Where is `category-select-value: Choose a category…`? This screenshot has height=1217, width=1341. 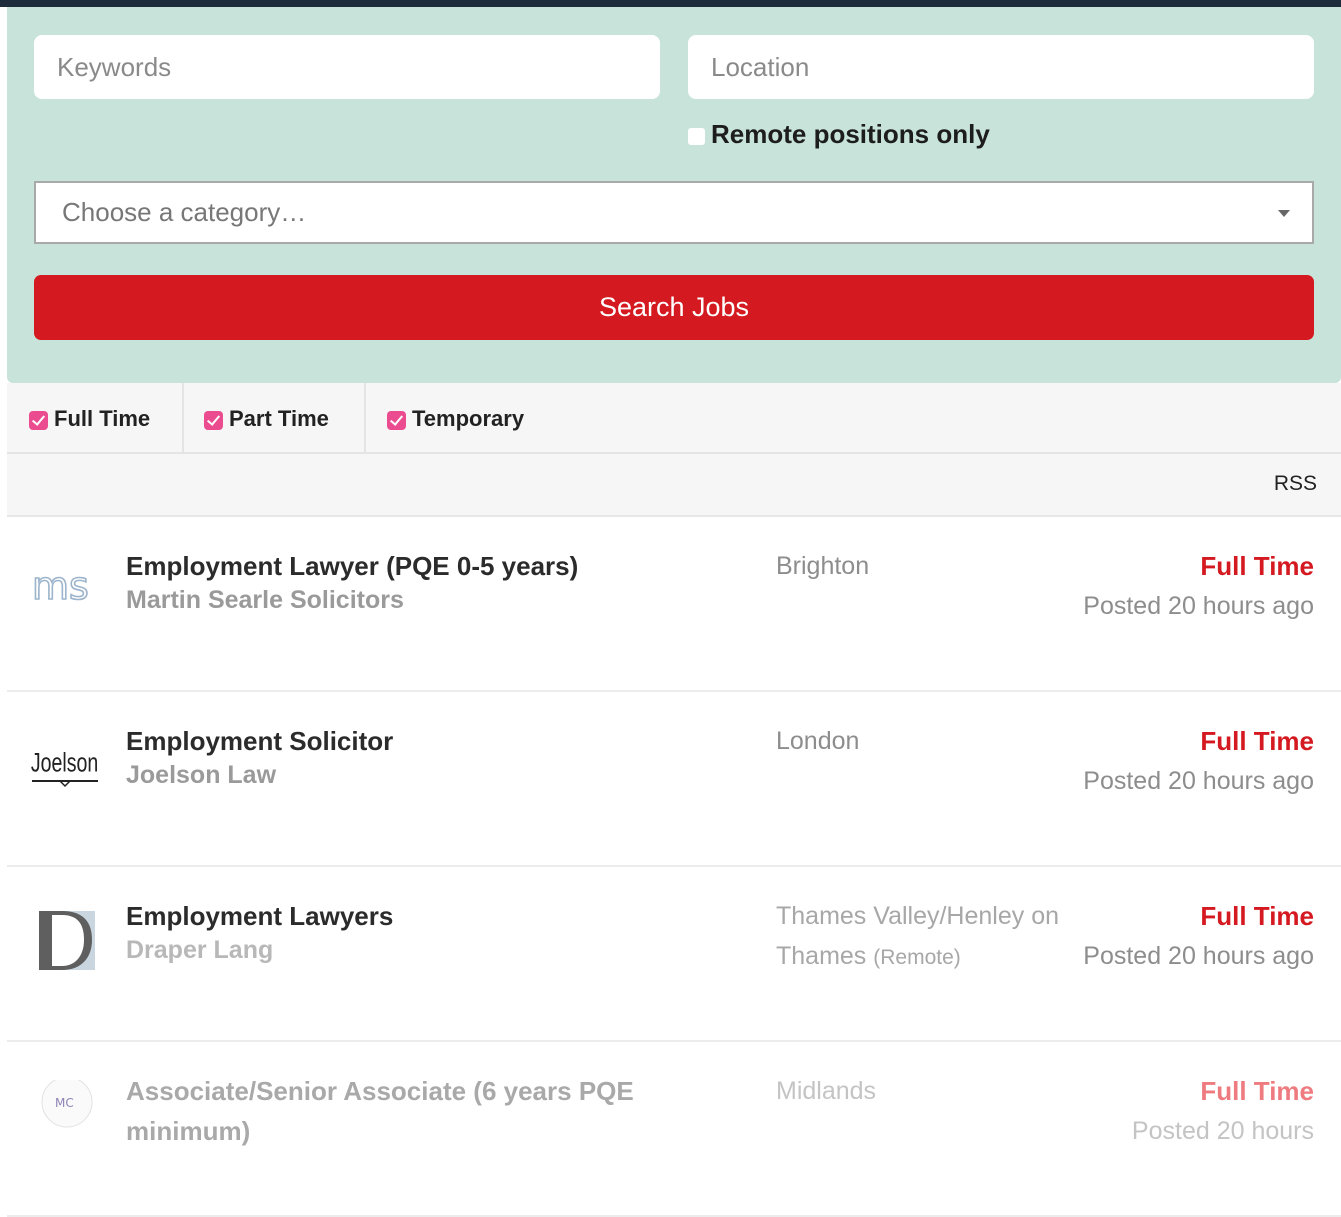
category-select-value: Choose a category… is located at coordinates (184, 212).